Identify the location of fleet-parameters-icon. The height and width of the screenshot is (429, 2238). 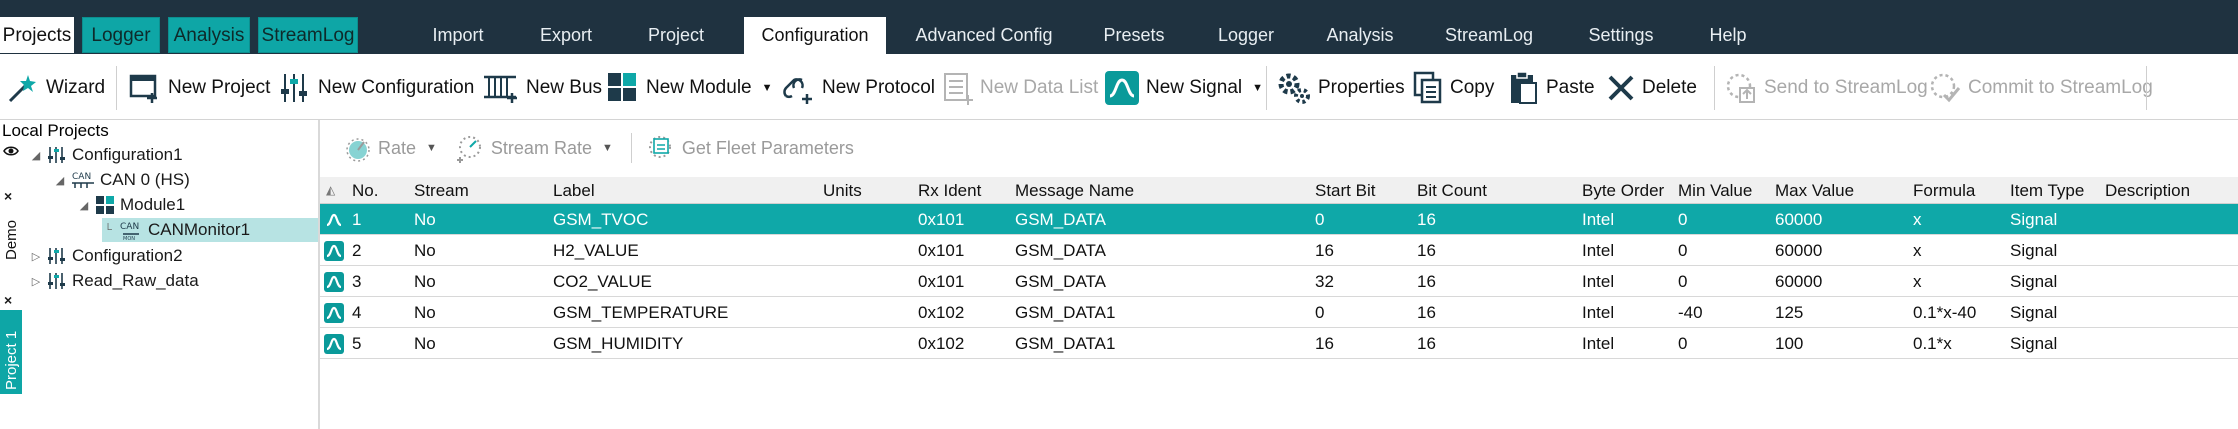
(659, 147).